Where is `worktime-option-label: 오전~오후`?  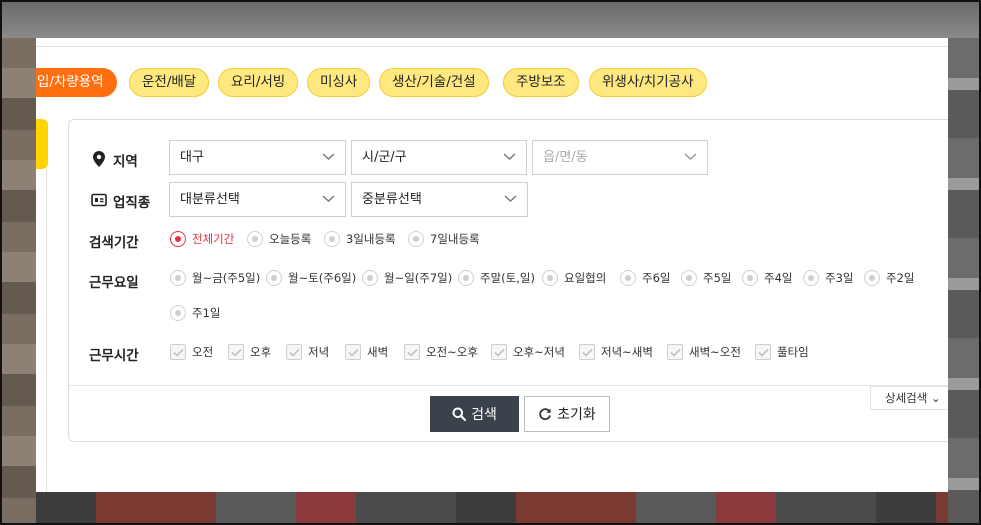 worktime-option-label: 오전~오후 is located at coordinates (452, 352).